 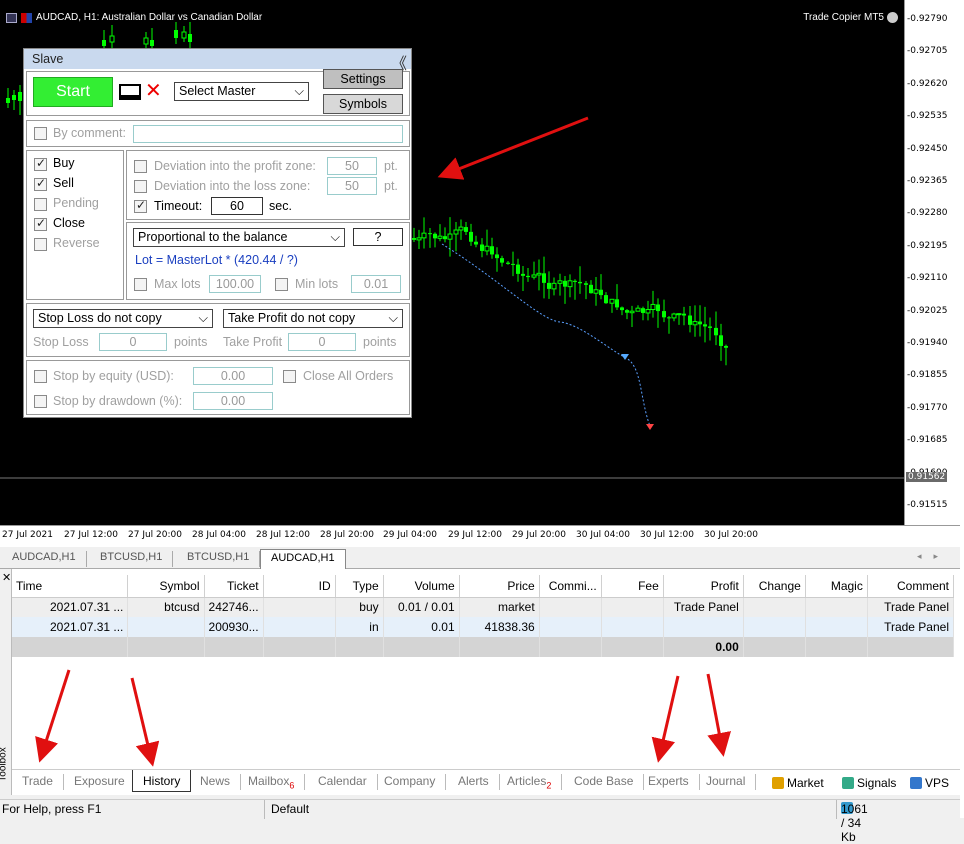 I want to click on stop-drawdown-checkbox, so click(x=40, y=401).